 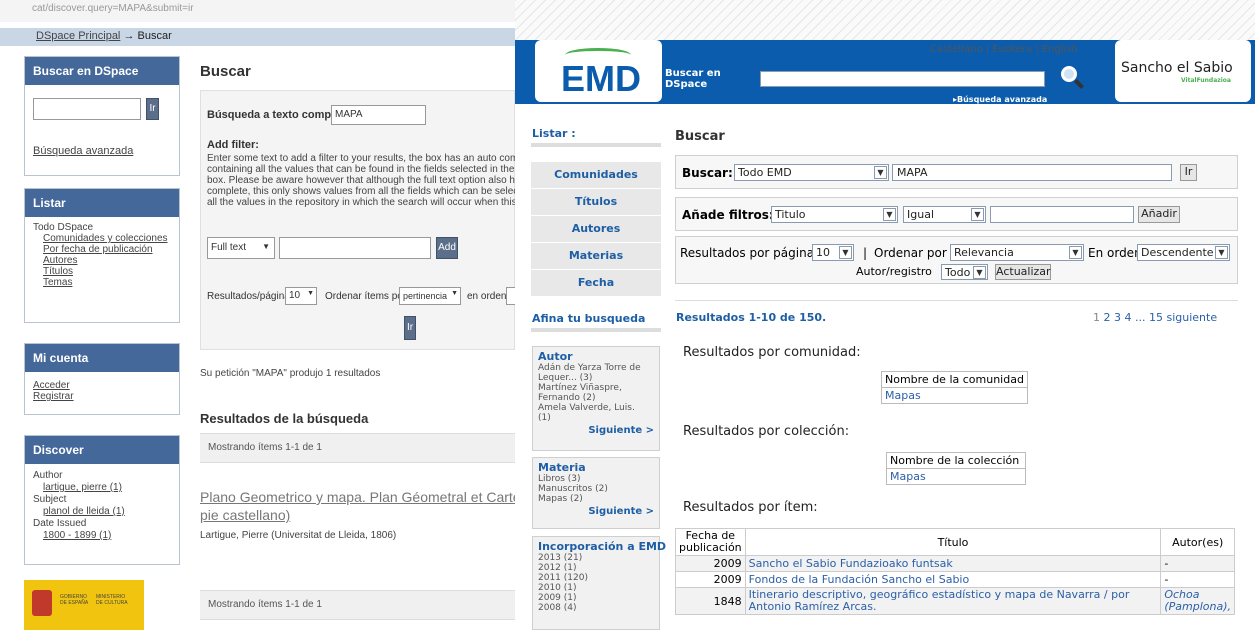 What do you see at coordinates (1032, 172) in the screenshot?
I see `query-input: MAPA` at bounding box center [1032, 172].